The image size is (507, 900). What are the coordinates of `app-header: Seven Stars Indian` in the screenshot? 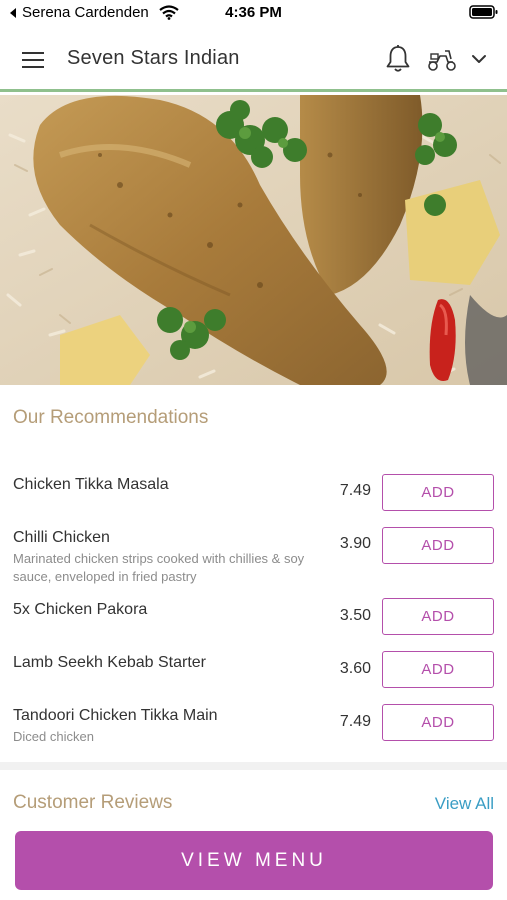 It's located at (253, 60).